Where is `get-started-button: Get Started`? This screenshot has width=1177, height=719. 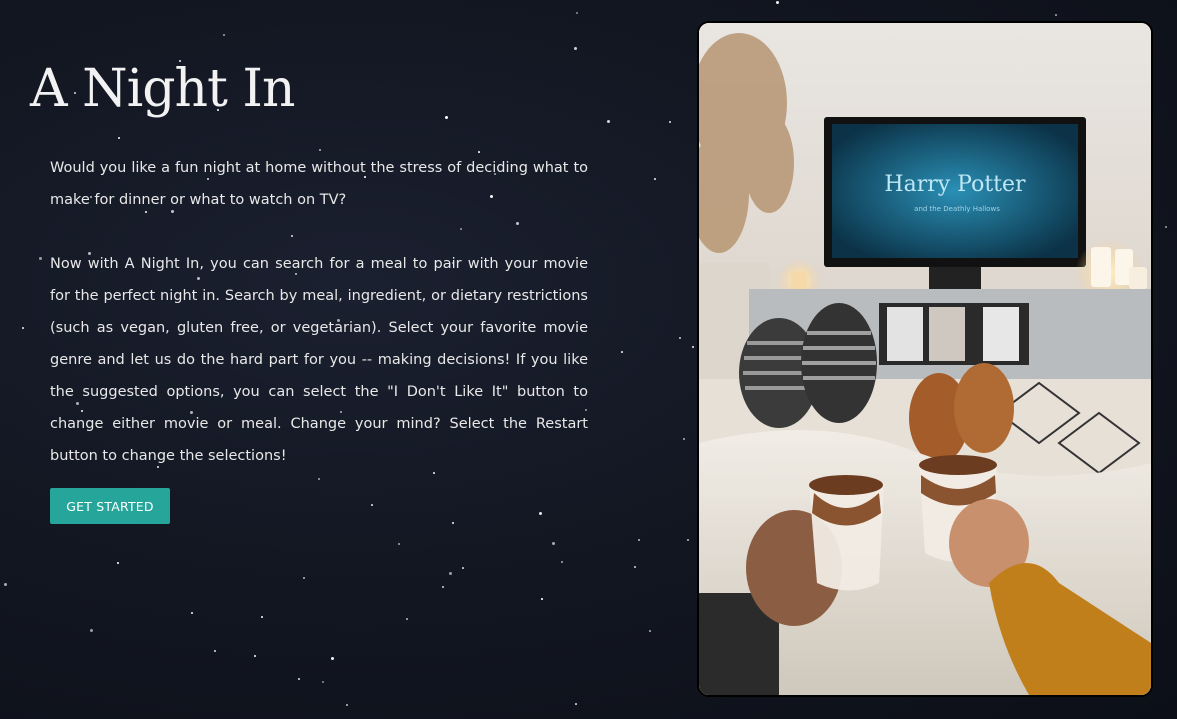
get-started-button: Get Started is located at coordinates (110, 506).